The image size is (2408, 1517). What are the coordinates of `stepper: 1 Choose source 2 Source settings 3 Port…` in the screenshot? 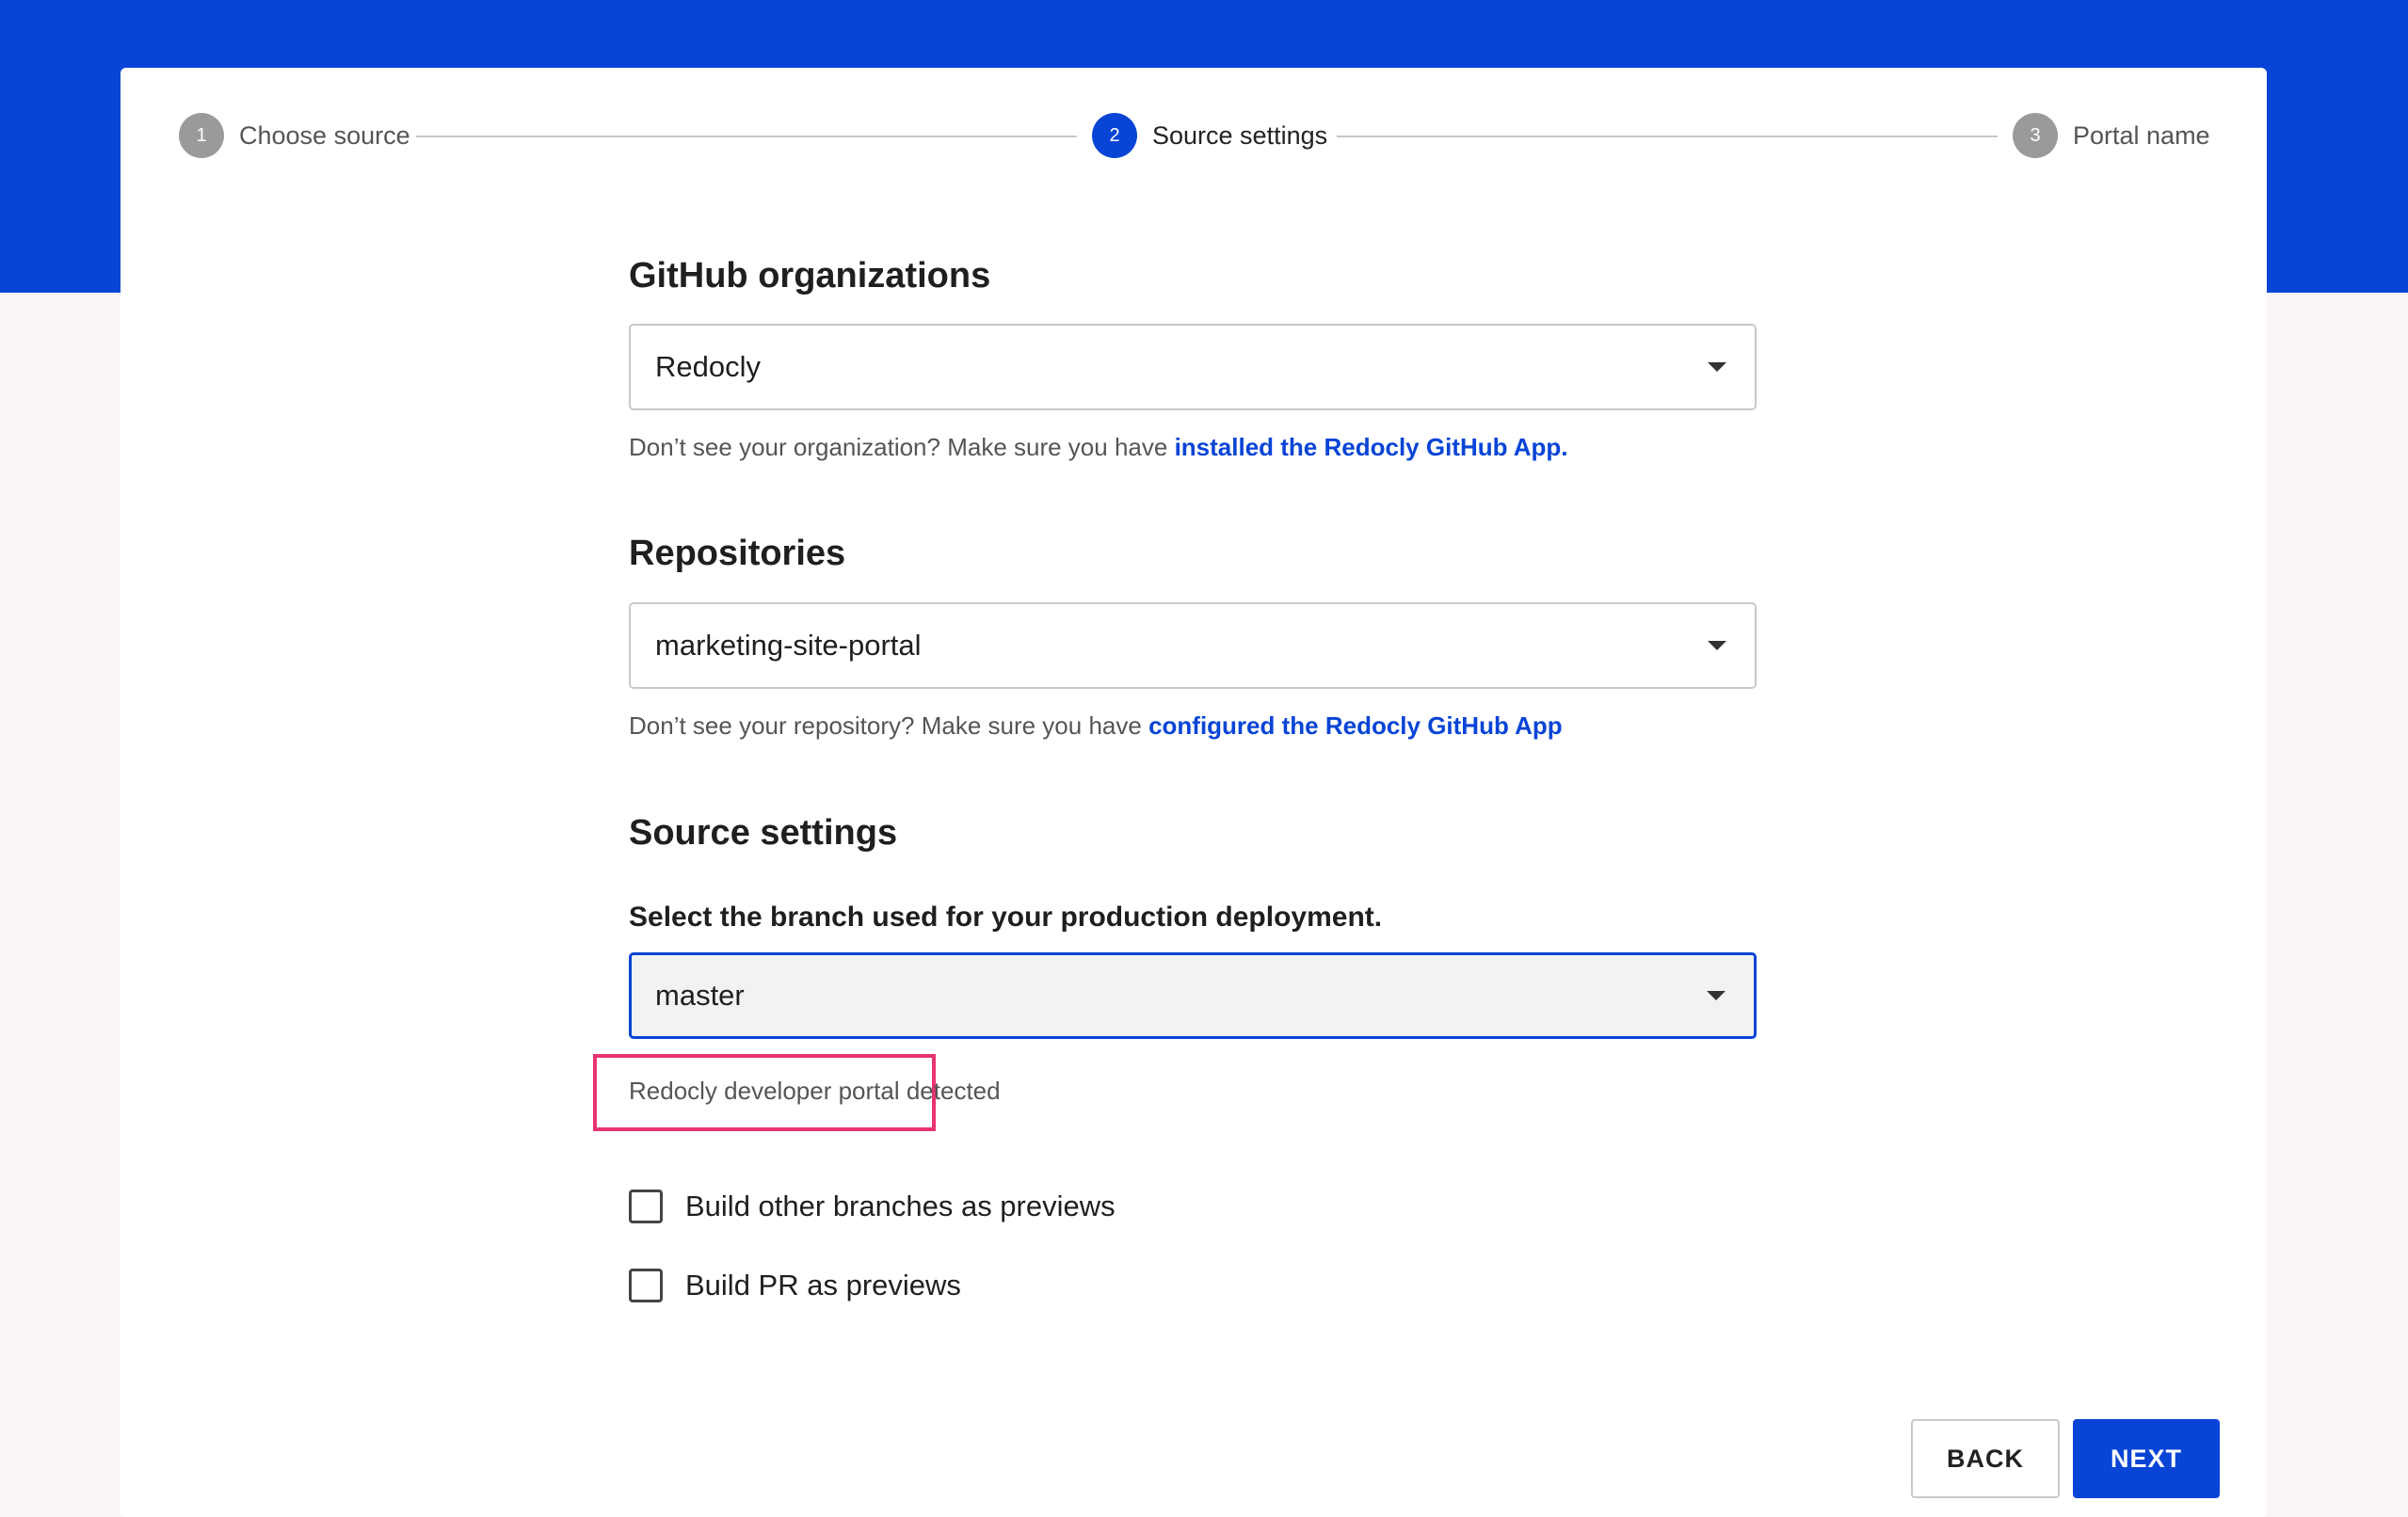 It's located at (1193, 135).